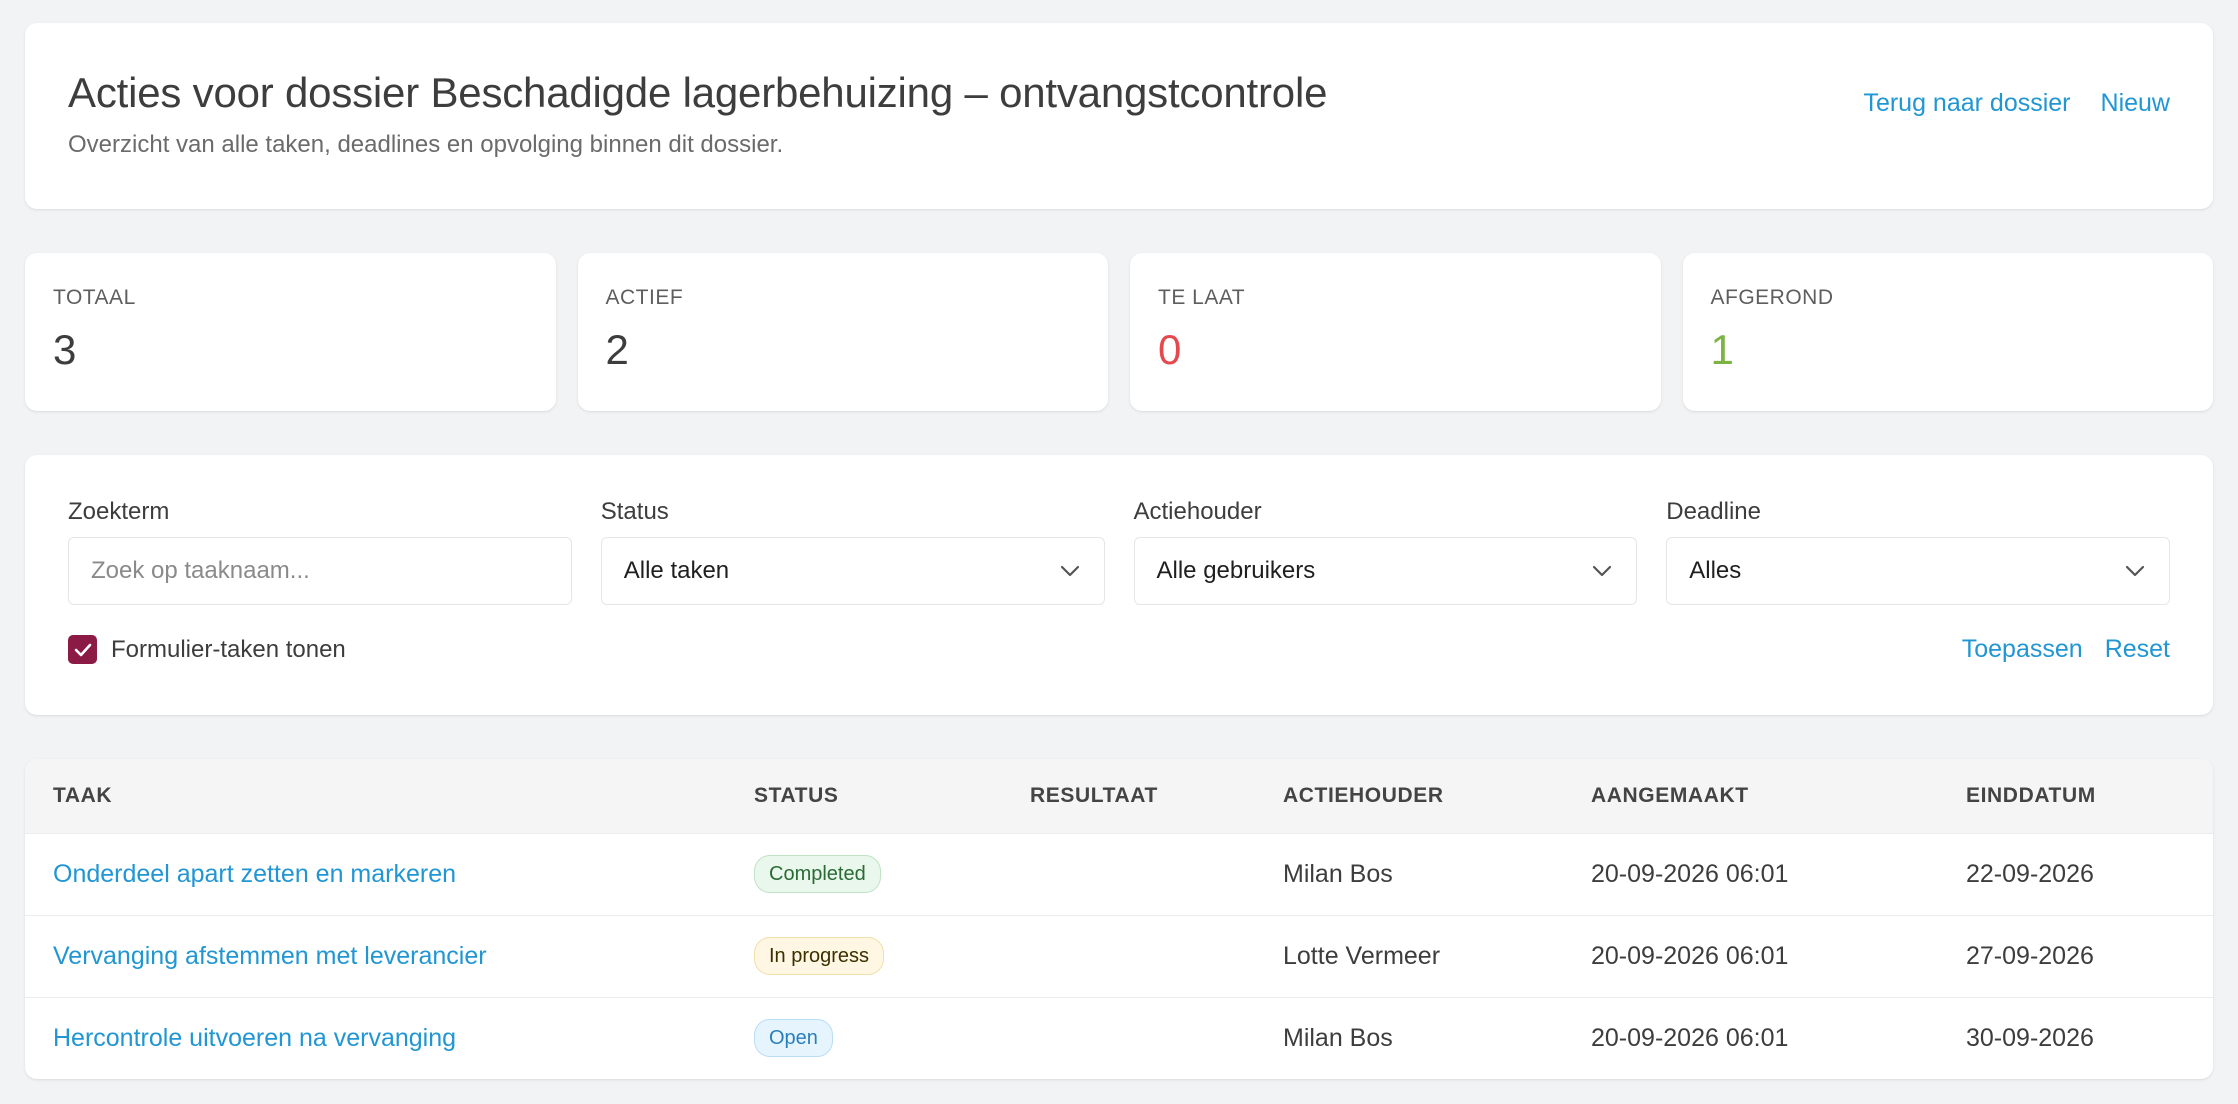 This screenshot has width=2238, height=1104. What do you see at coordinates (1966, 103) in the screenshot?
I see `back-to-dossier-link: Terug naar dossier` at bounding box center [1966, 103].